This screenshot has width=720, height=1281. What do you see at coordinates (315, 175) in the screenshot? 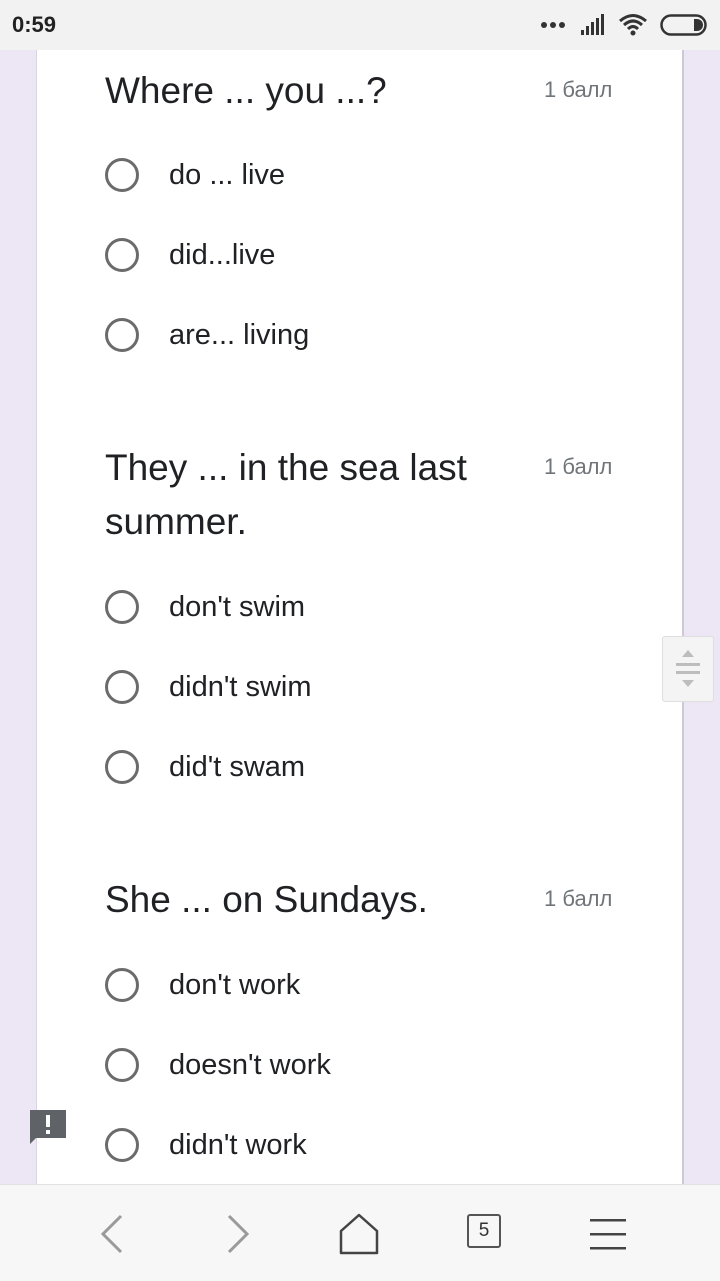
I see `option-radio: do ... live` at bounding box center [315, 175].